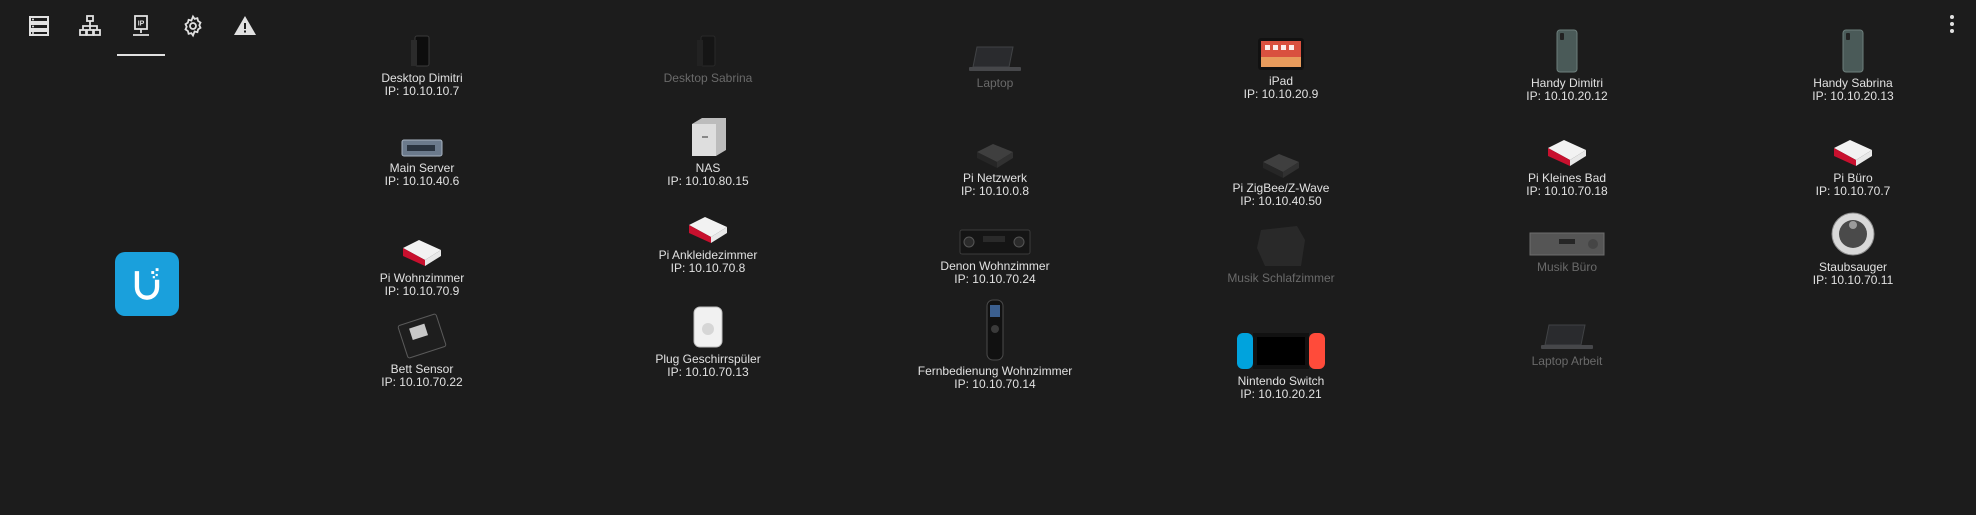  Describe the element at coordinates (1567, 267) in the screenshot. I see `device-name: Musik Büro` at that location.